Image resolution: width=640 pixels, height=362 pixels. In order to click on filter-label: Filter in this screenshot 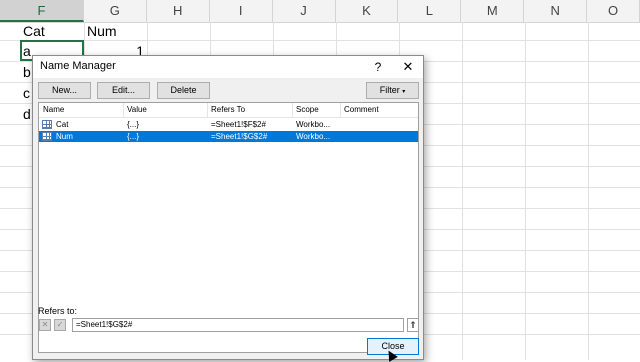, I will do `click(389, 90)`.